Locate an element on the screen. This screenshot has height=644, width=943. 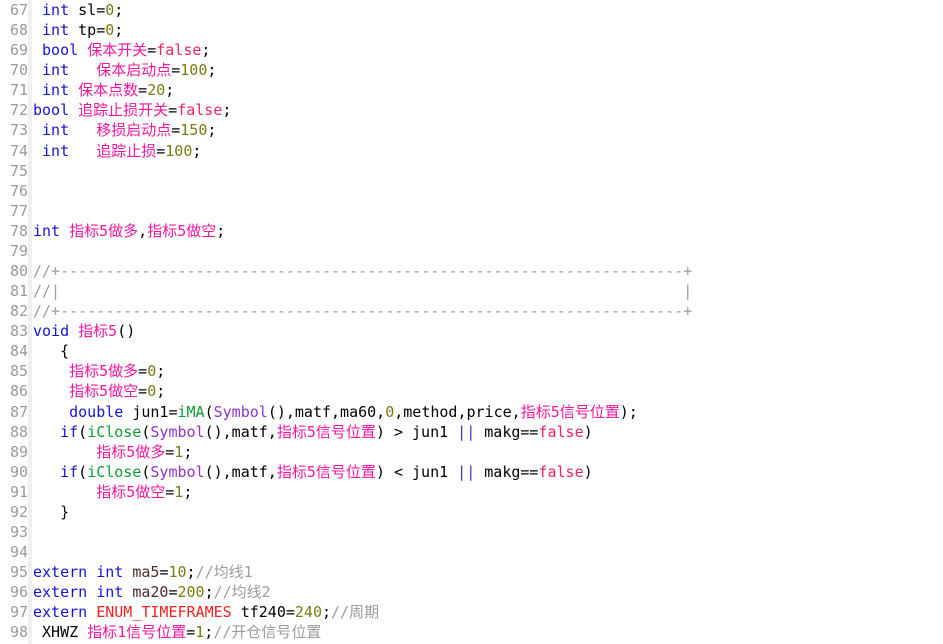
token-plain: ( is located at coordinates (83, 431).